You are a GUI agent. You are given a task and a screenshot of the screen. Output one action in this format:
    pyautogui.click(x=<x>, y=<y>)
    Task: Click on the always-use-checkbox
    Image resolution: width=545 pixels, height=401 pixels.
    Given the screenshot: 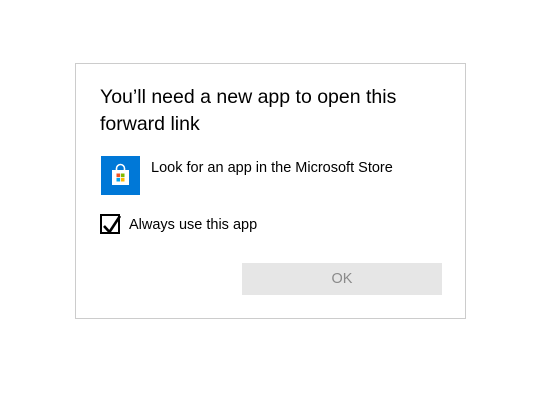 What is the action you would take?
    pyautogui.click(x=111, y=224)
    